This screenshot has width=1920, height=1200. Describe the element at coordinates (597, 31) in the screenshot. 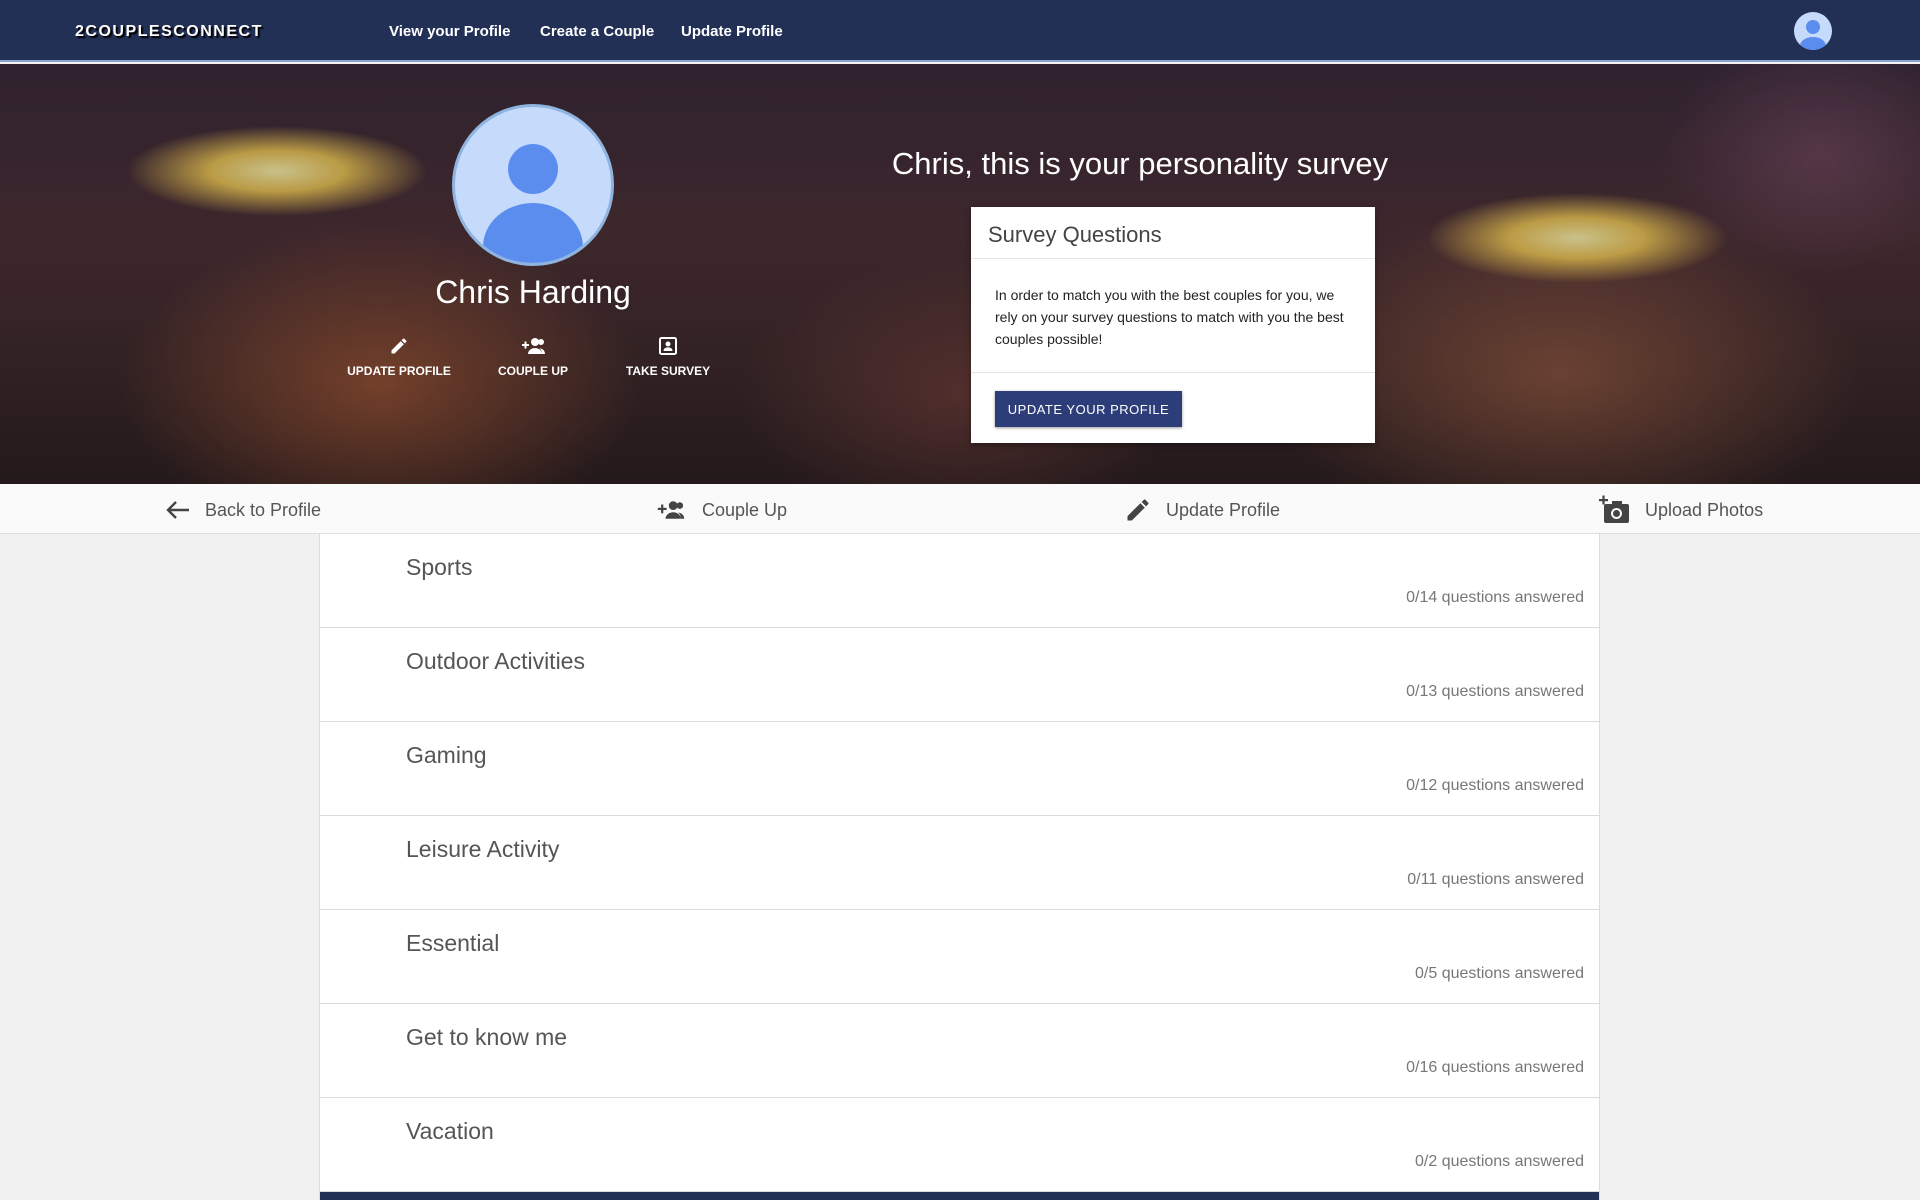

I see `nav-link-create-couple: Create a Couple` at that location.